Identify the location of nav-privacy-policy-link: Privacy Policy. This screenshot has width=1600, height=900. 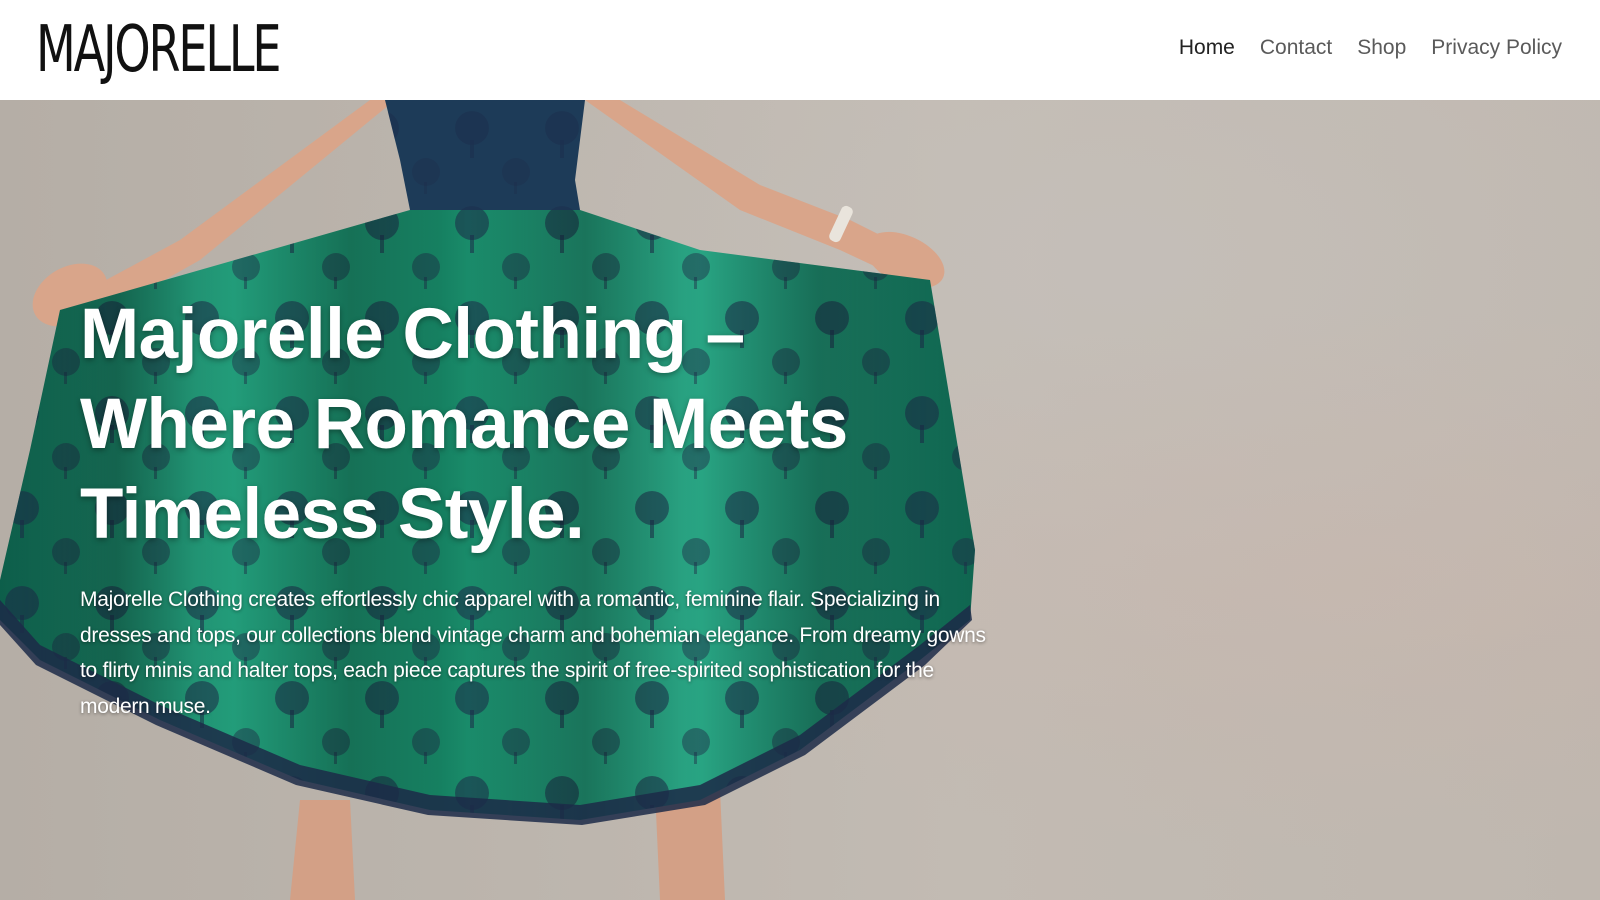
(1496, 48).